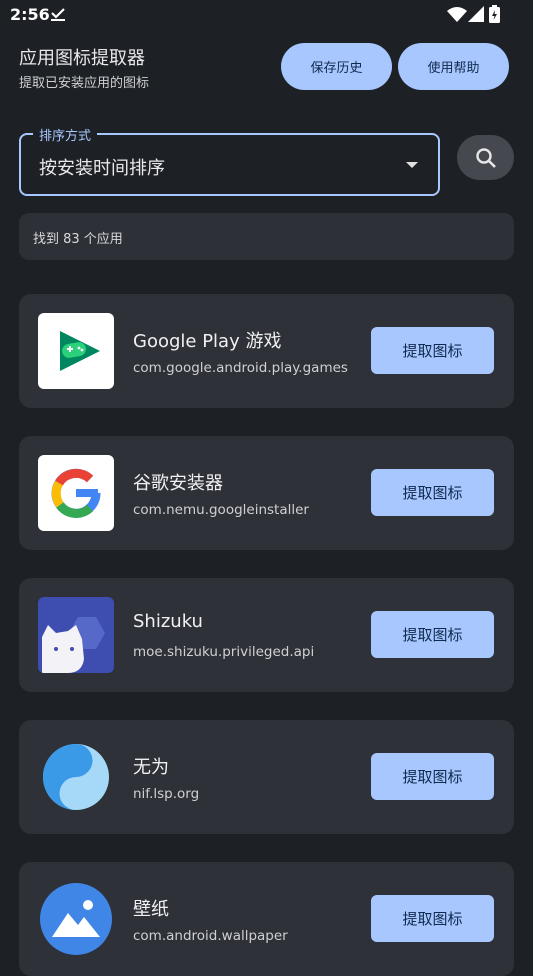 This screenshot has width=533, height=976. Describe the element at coordinates (457, 14) in the screenshot. I see `wifi-icon` at that location.